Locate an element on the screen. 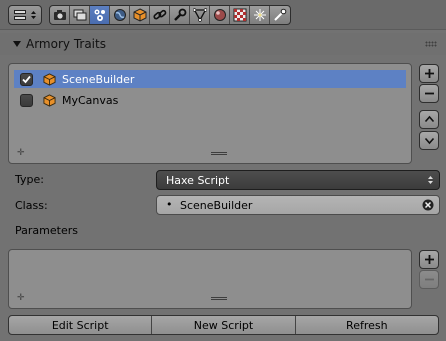 This screenshot has width=446, height=341. edit-script-button: Edit Script is located at coordinates (81, 325).